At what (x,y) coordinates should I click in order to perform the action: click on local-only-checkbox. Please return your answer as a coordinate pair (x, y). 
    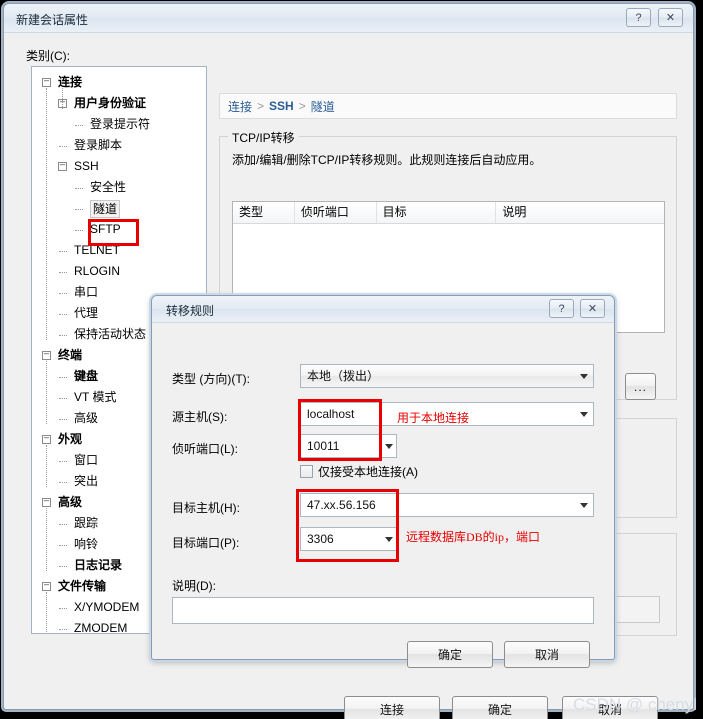
    Looking at the image, I should click on (306, 471).